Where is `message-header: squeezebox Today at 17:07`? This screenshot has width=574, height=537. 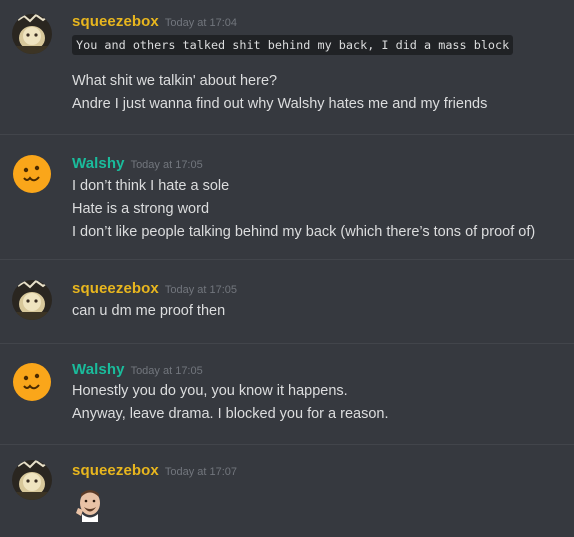 message-header: squeezebox Today at 17:07 is located at coordinates (154, 471).